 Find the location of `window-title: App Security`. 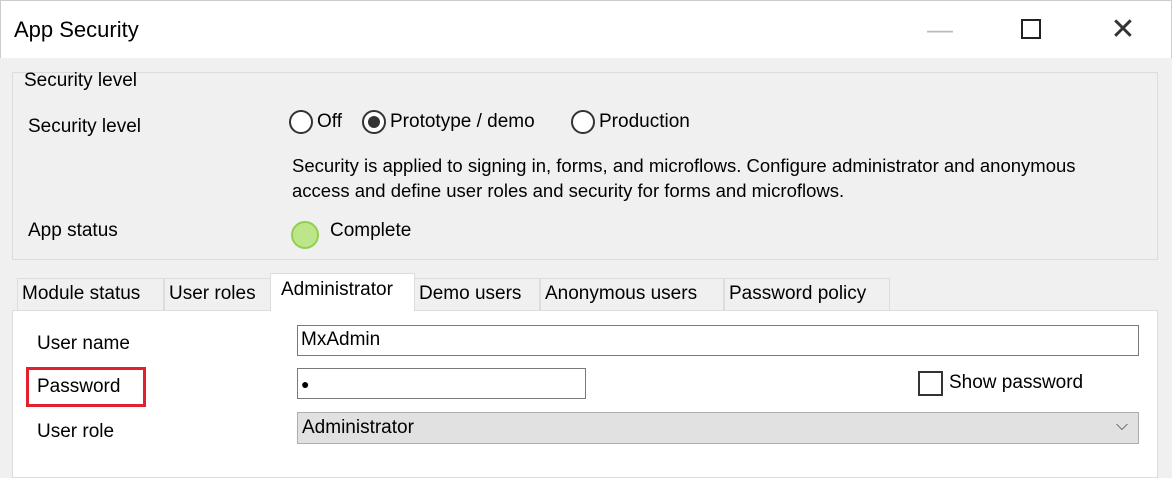

window-title: App Security is located at coordinates (76, 29).